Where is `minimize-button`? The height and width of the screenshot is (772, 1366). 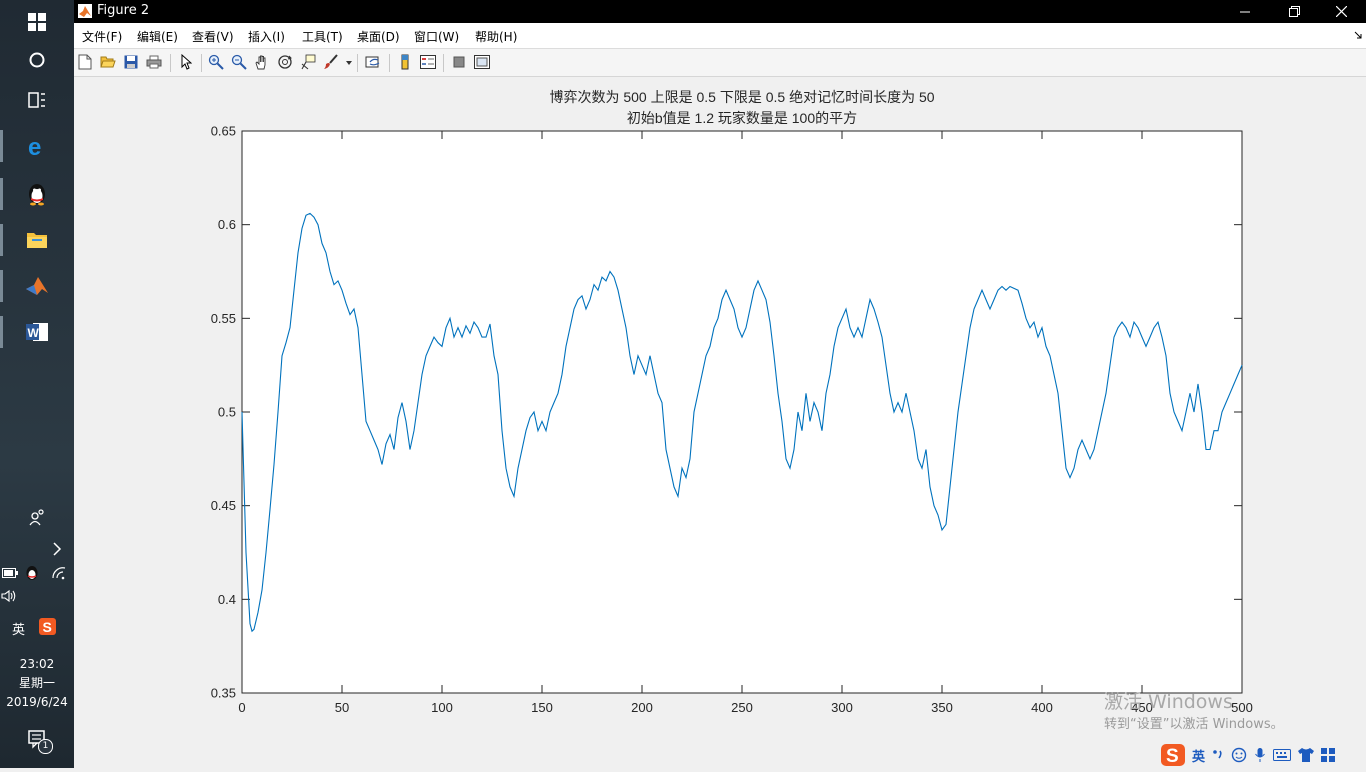
minimize-button is located at coordinates (1245, 11).